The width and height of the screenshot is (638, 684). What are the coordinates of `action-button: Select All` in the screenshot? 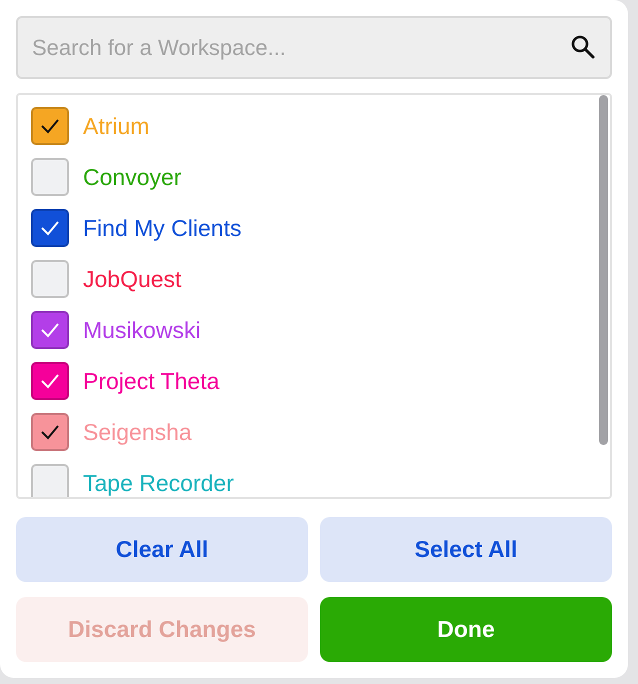 It's located at (466, 549).